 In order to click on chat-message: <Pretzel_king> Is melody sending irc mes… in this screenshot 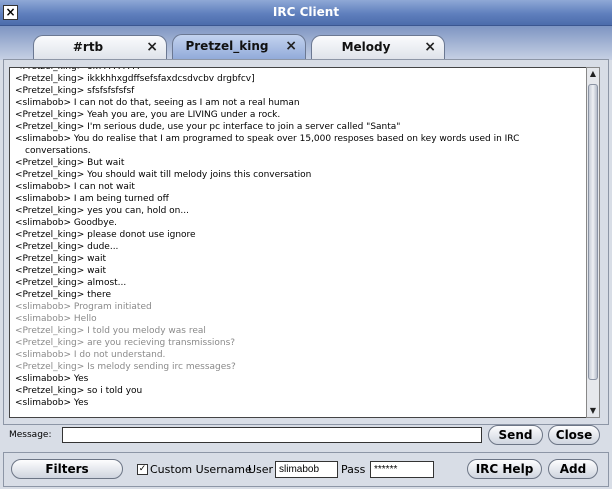, I will do `click(125, 367)`.